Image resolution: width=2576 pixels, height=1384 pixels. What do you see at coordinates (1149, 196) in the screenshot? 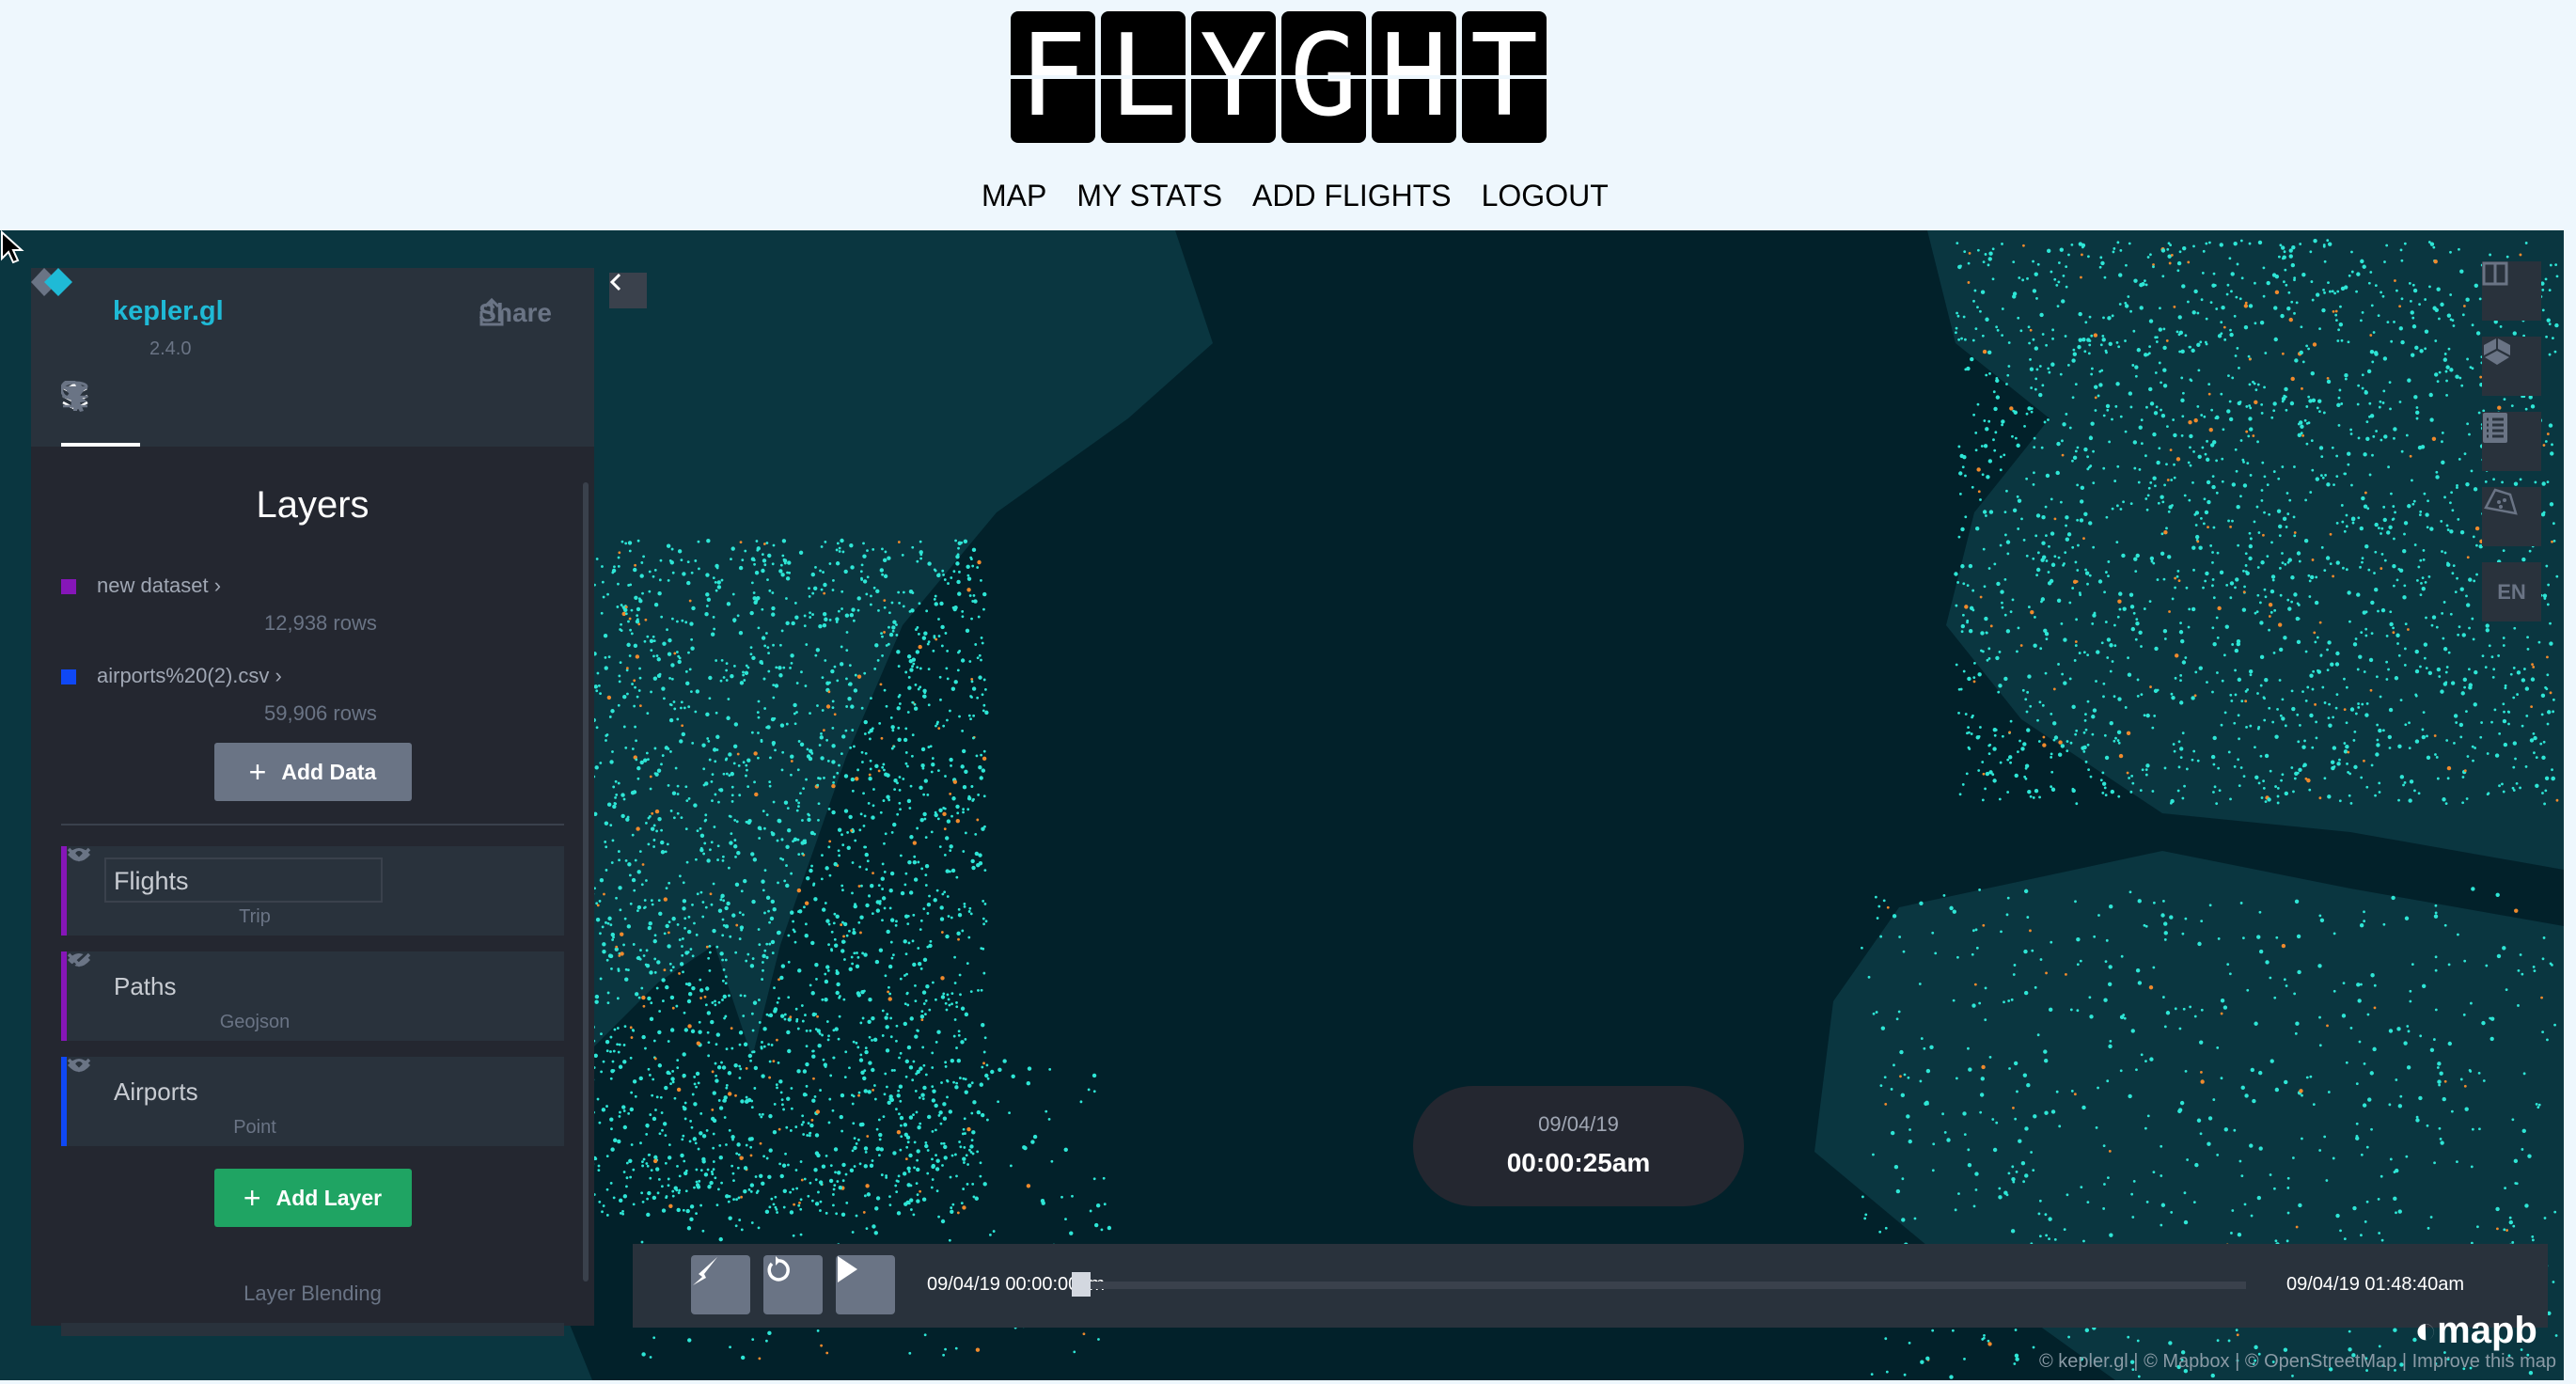
I see `nav-my-stats: MY STATS` at bounding box center [1149, 196].